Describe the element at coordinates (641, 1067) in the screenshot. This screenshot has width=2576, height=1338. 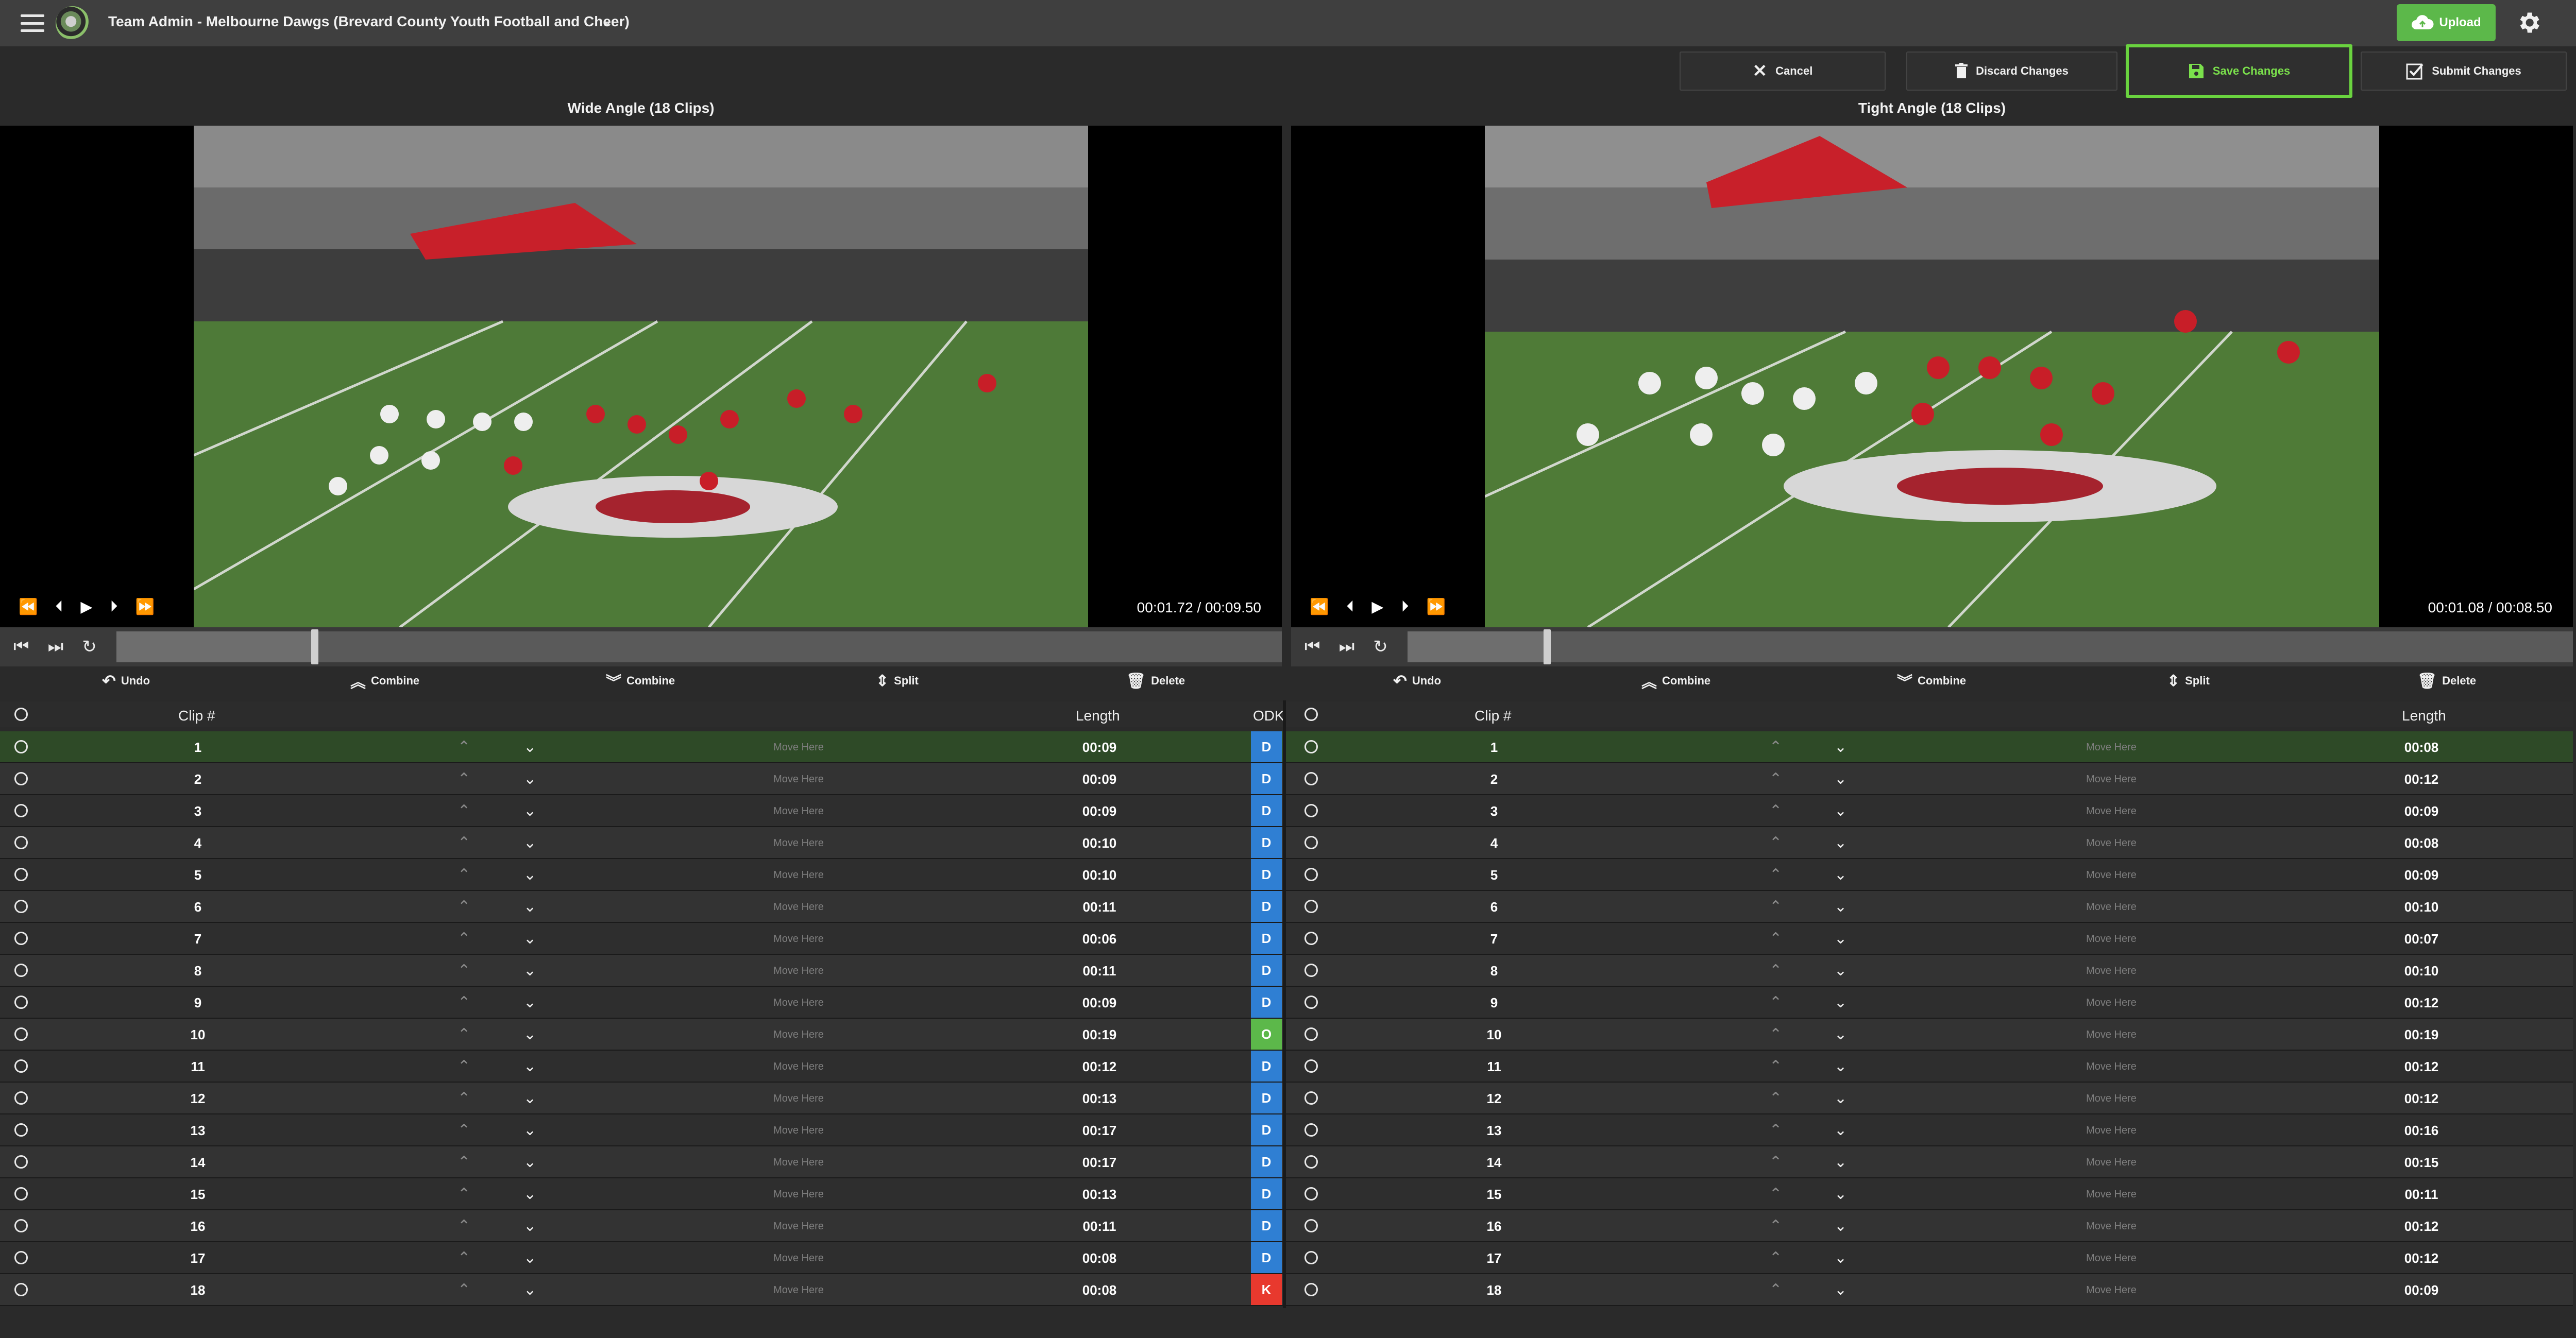
I see `table-row: 11 ⌃ ⌄ Move Here 00:12 D` at that location.